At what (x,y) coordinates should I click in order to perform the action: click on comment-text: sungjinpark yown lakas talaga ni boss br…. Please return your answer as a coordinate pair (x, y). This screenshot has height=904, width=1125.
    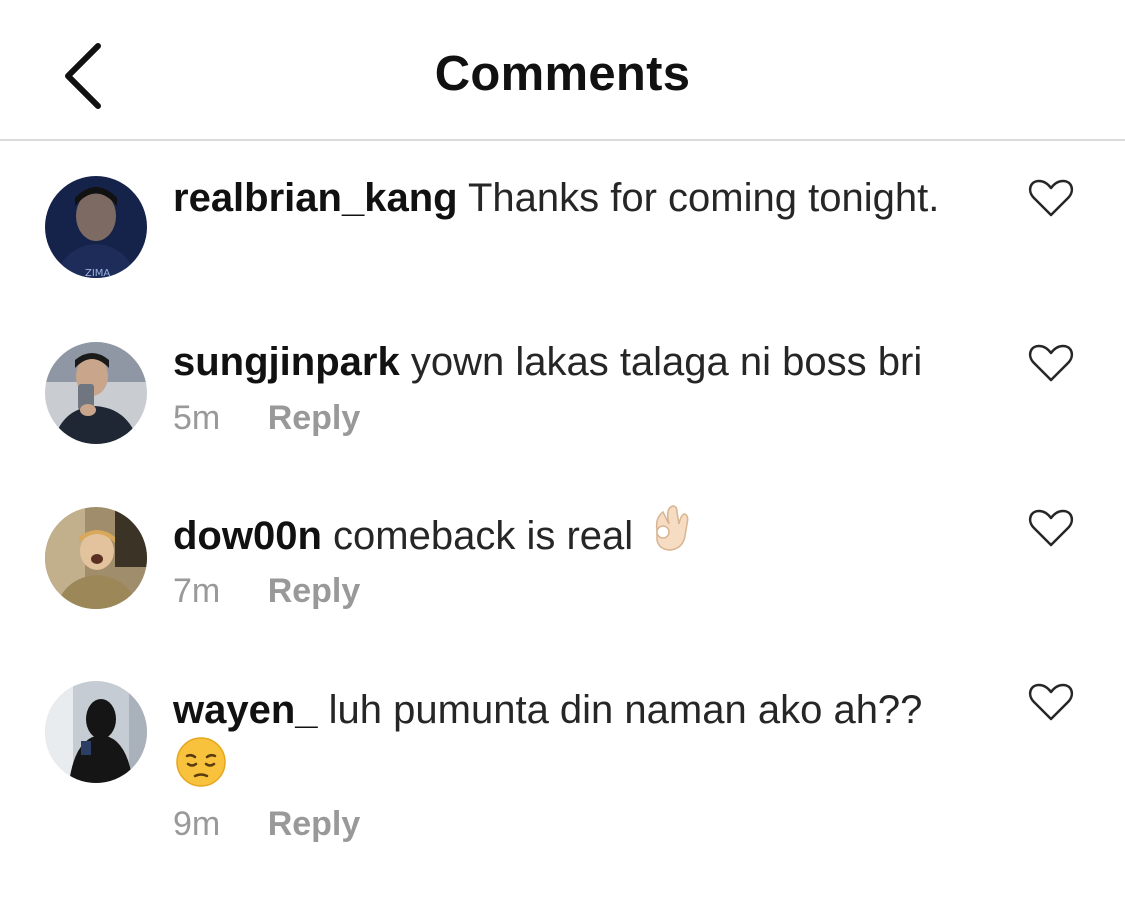
    Looking at the image, I should click on (593, 362).